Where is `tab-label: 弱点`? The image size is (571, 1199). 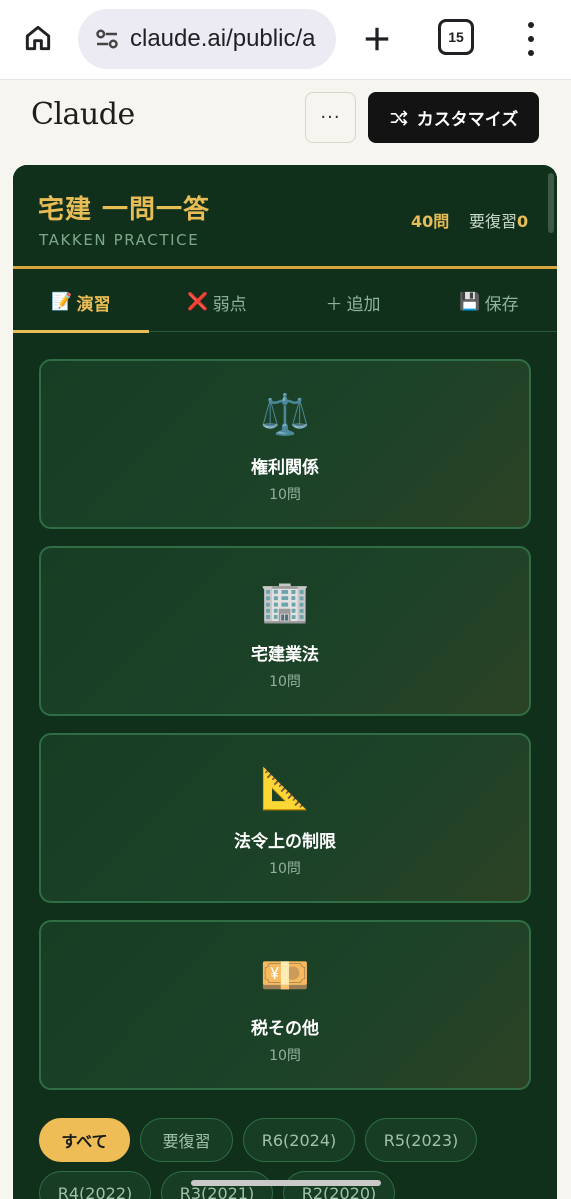 tab-label: 弱点 is located at coordinates (229, 304).